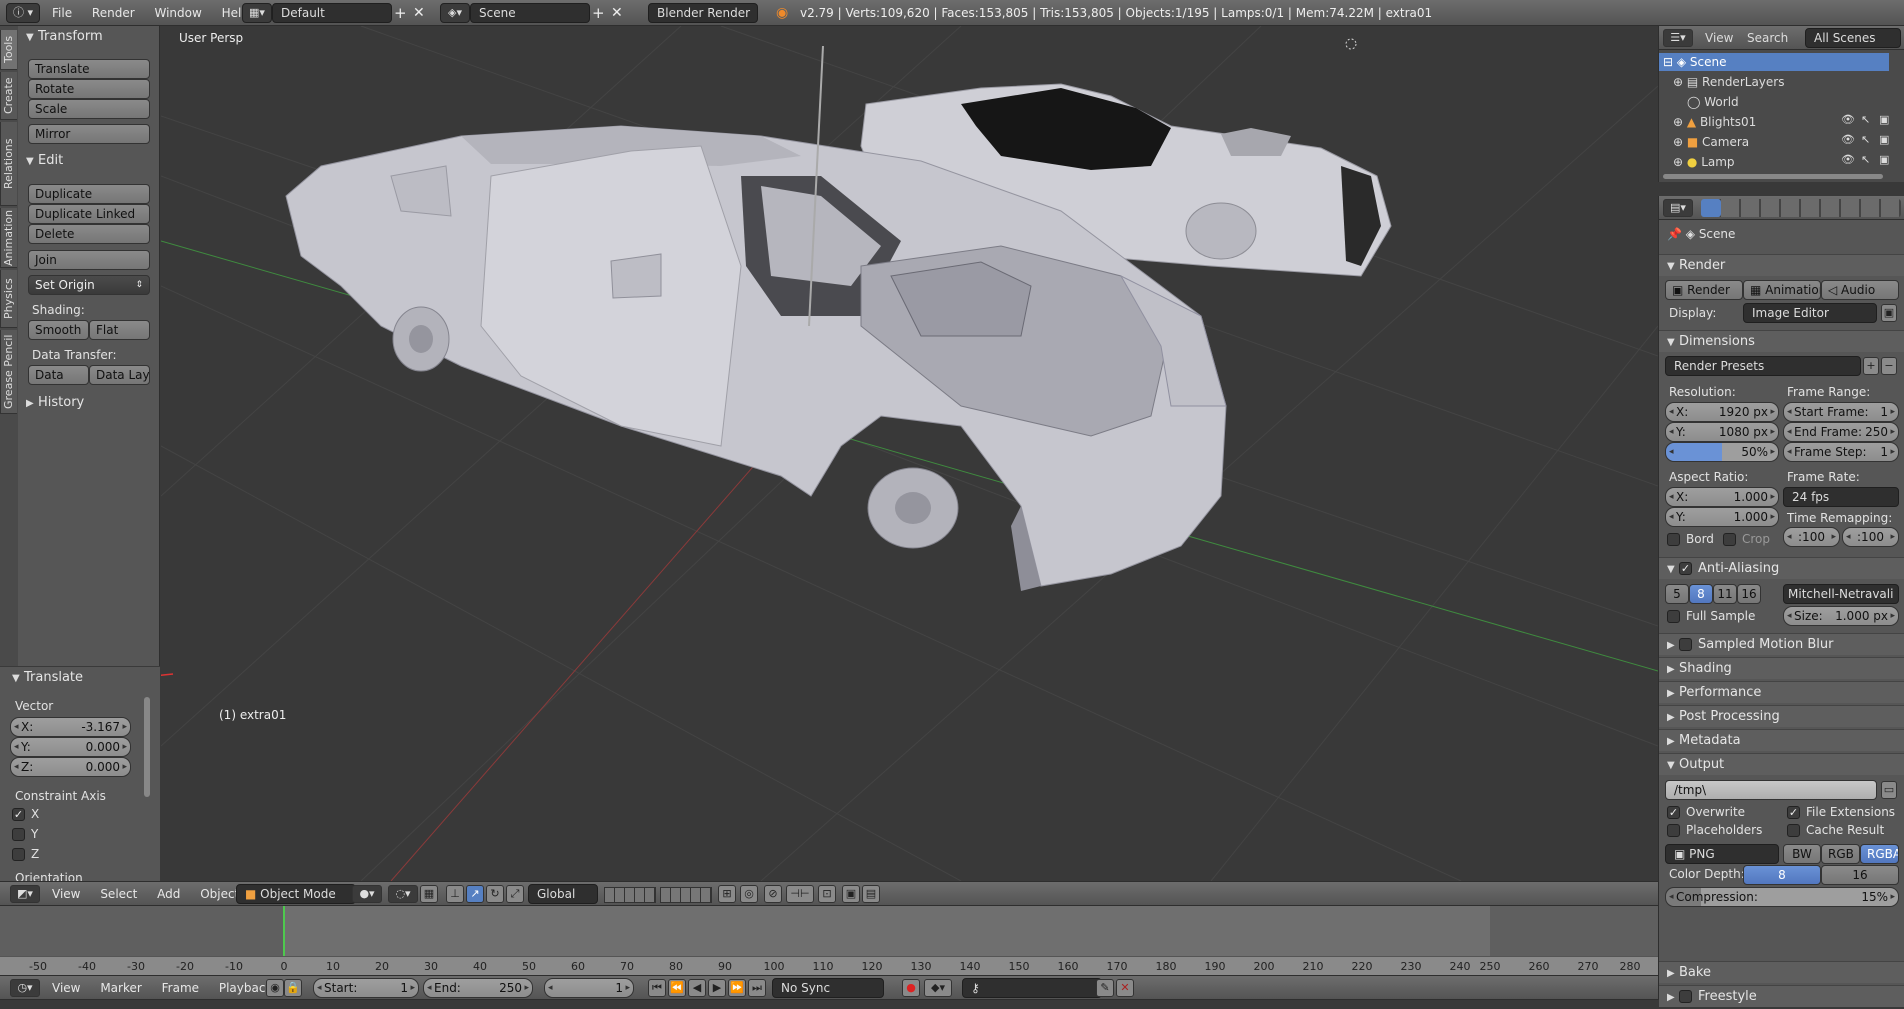 The image size is (1904, 1009). I want to click on delete-keyframe-icon: ✕, so click(1125, 988).